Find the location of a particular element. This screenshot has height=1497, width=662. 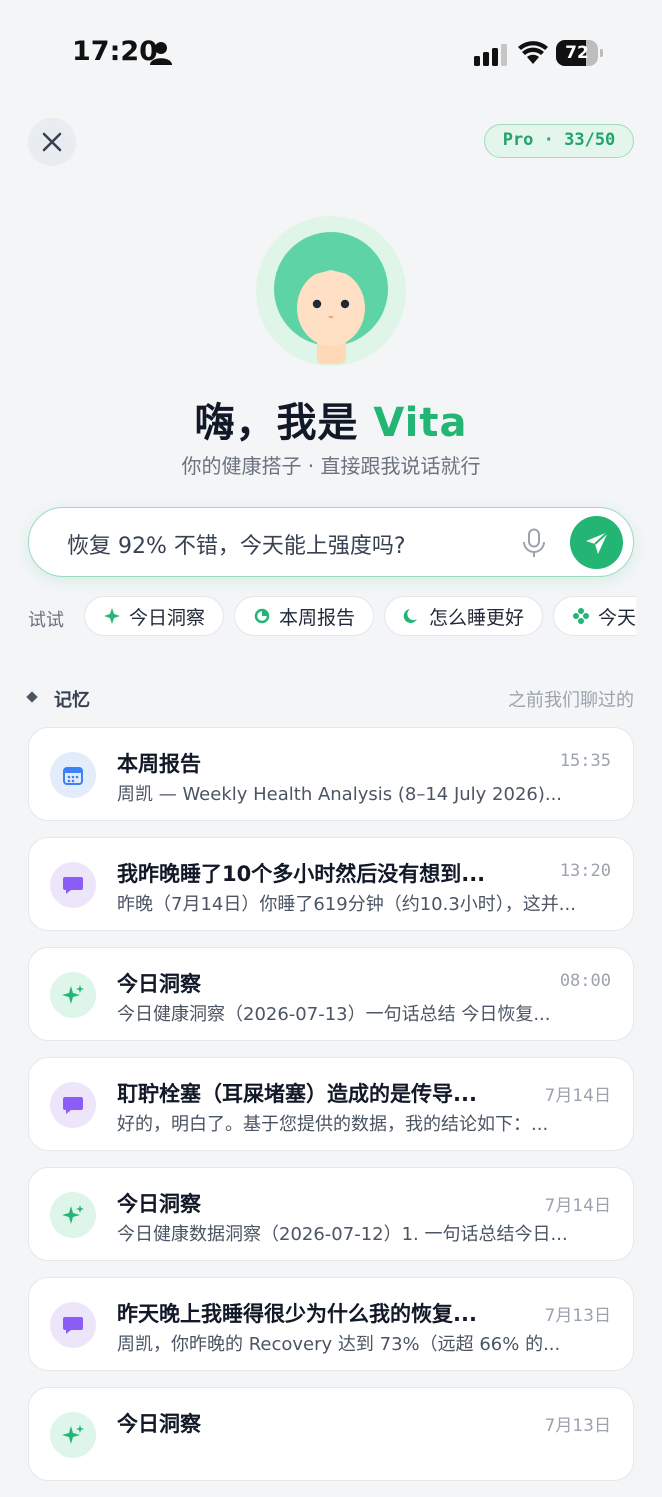

memory-item: 今日洞察 7月13日 is located at coordinates (331, 1434).